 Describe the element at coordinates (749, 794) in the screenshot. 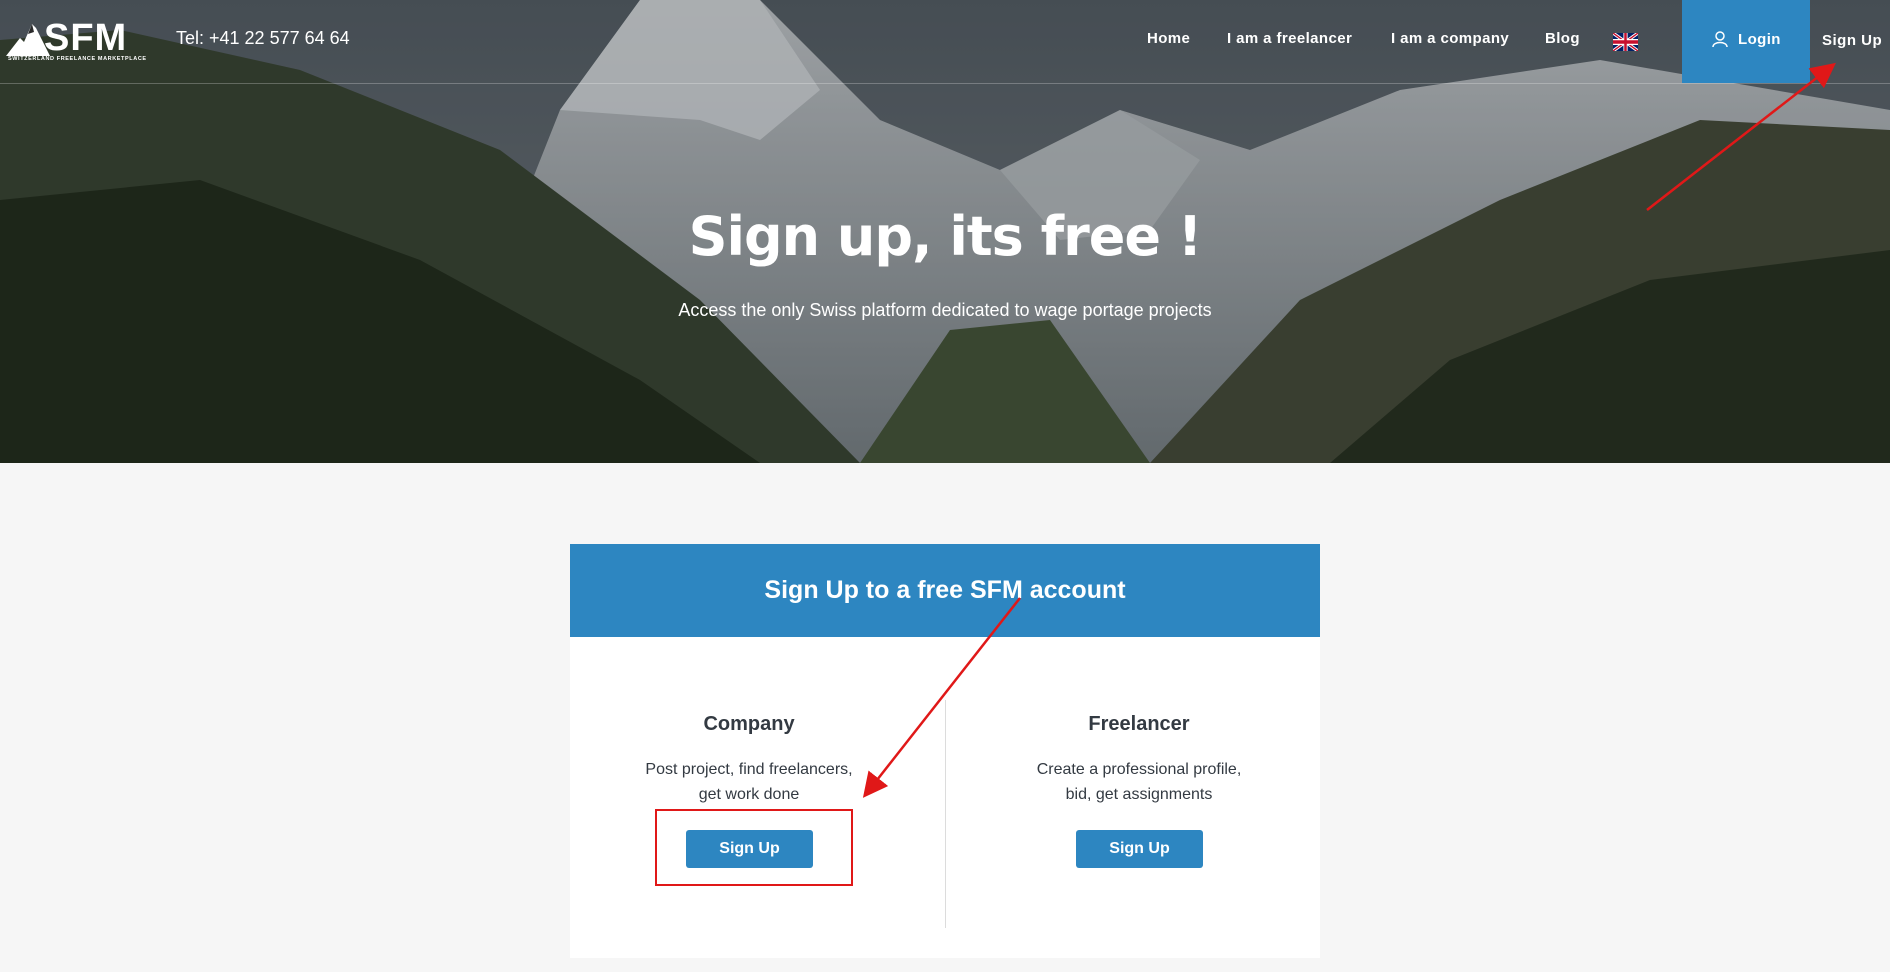

I see `company-desc-line-2: get work done` at that location.